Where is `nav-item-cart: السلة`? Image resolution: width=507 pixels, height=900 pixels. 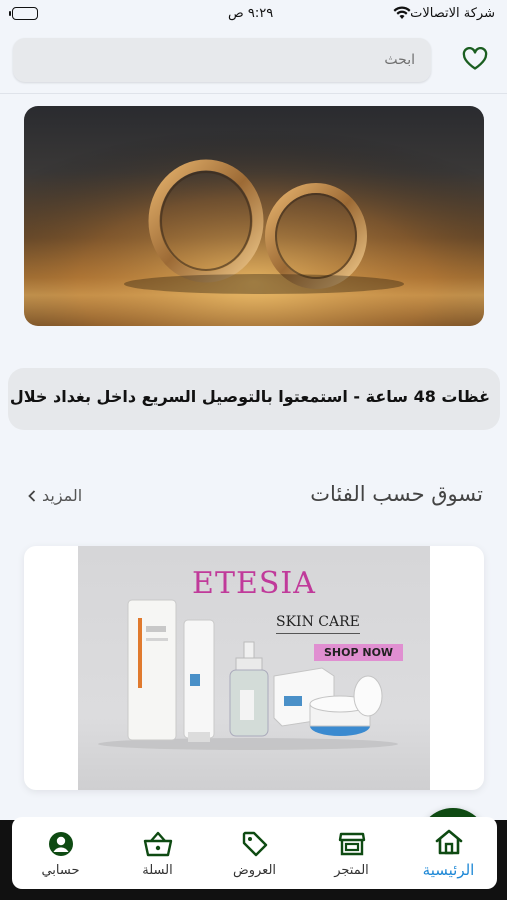
nav-item-cart: السلة is located at coordinates (158, 853).